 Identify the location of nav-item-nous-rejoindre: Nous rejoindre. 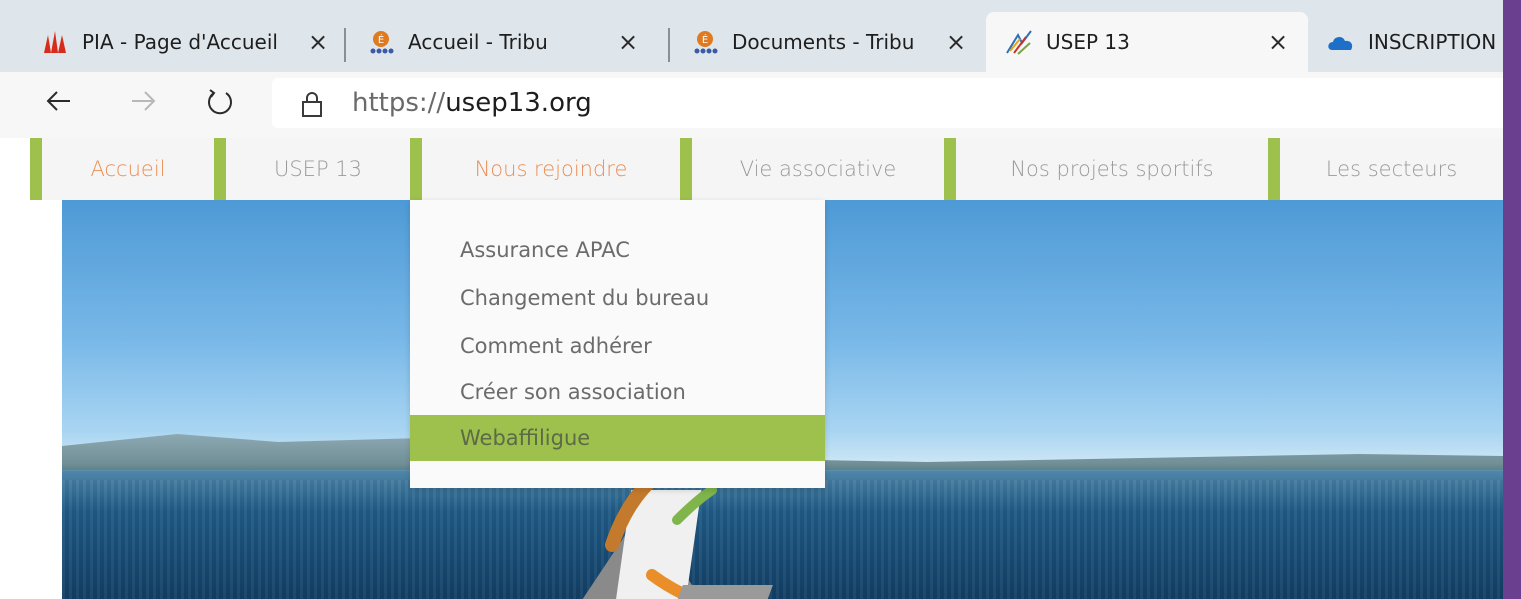
(545, 169).